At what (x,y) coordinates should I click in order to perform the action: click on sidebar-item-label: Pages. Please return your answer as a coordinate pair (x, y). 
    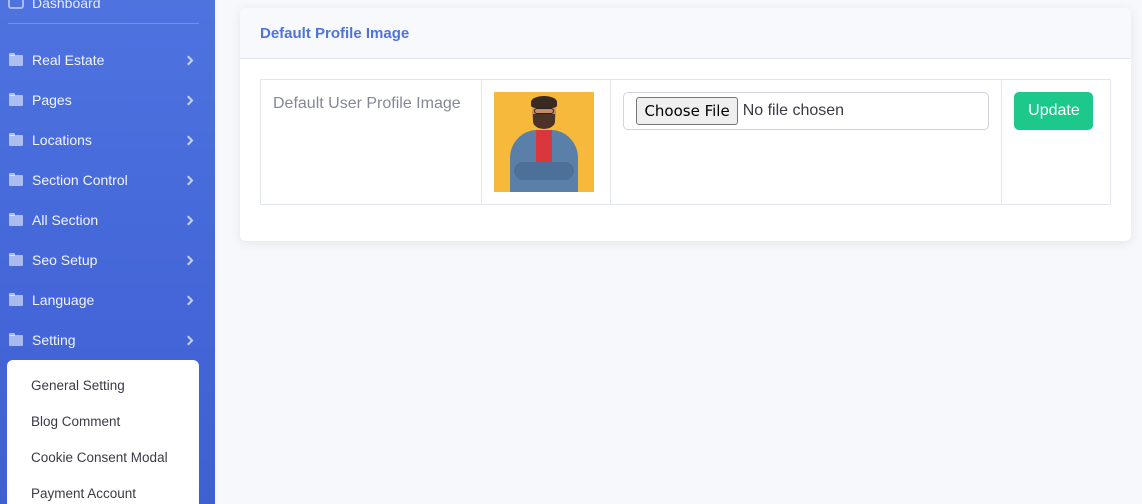
    Looking at the image, I should click on (52, 100).